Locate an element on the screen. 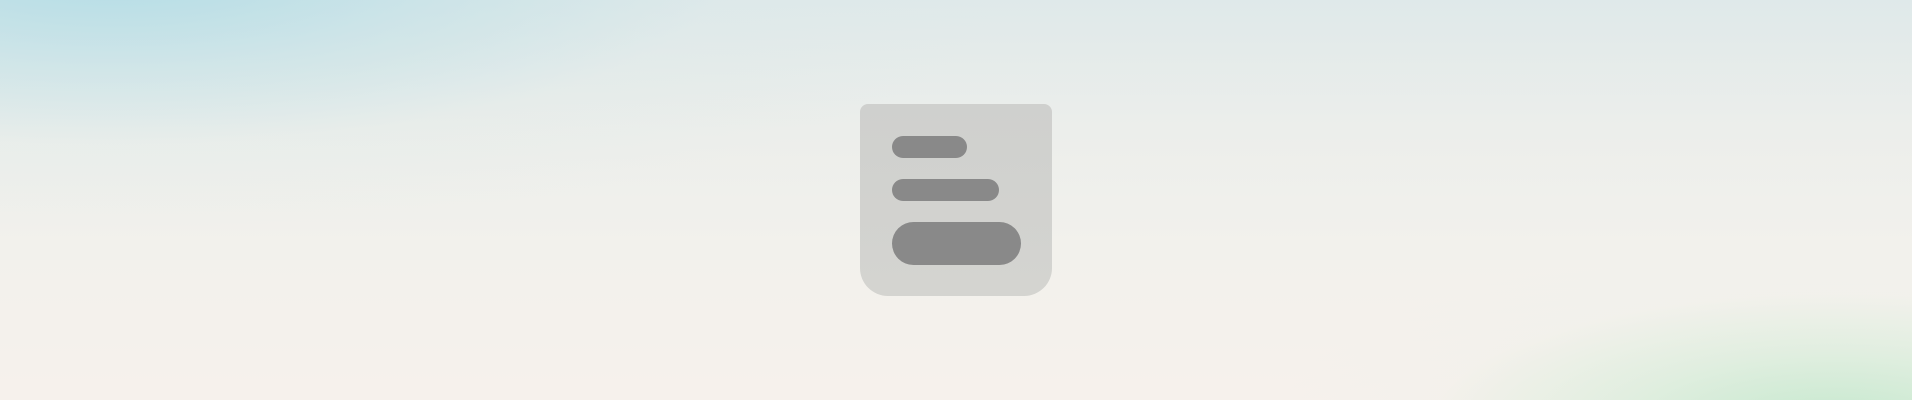 Image resolution: width=1912 pixels, height=400 pixels. placeholder-pill-wide is located at coordinates (956, 243).